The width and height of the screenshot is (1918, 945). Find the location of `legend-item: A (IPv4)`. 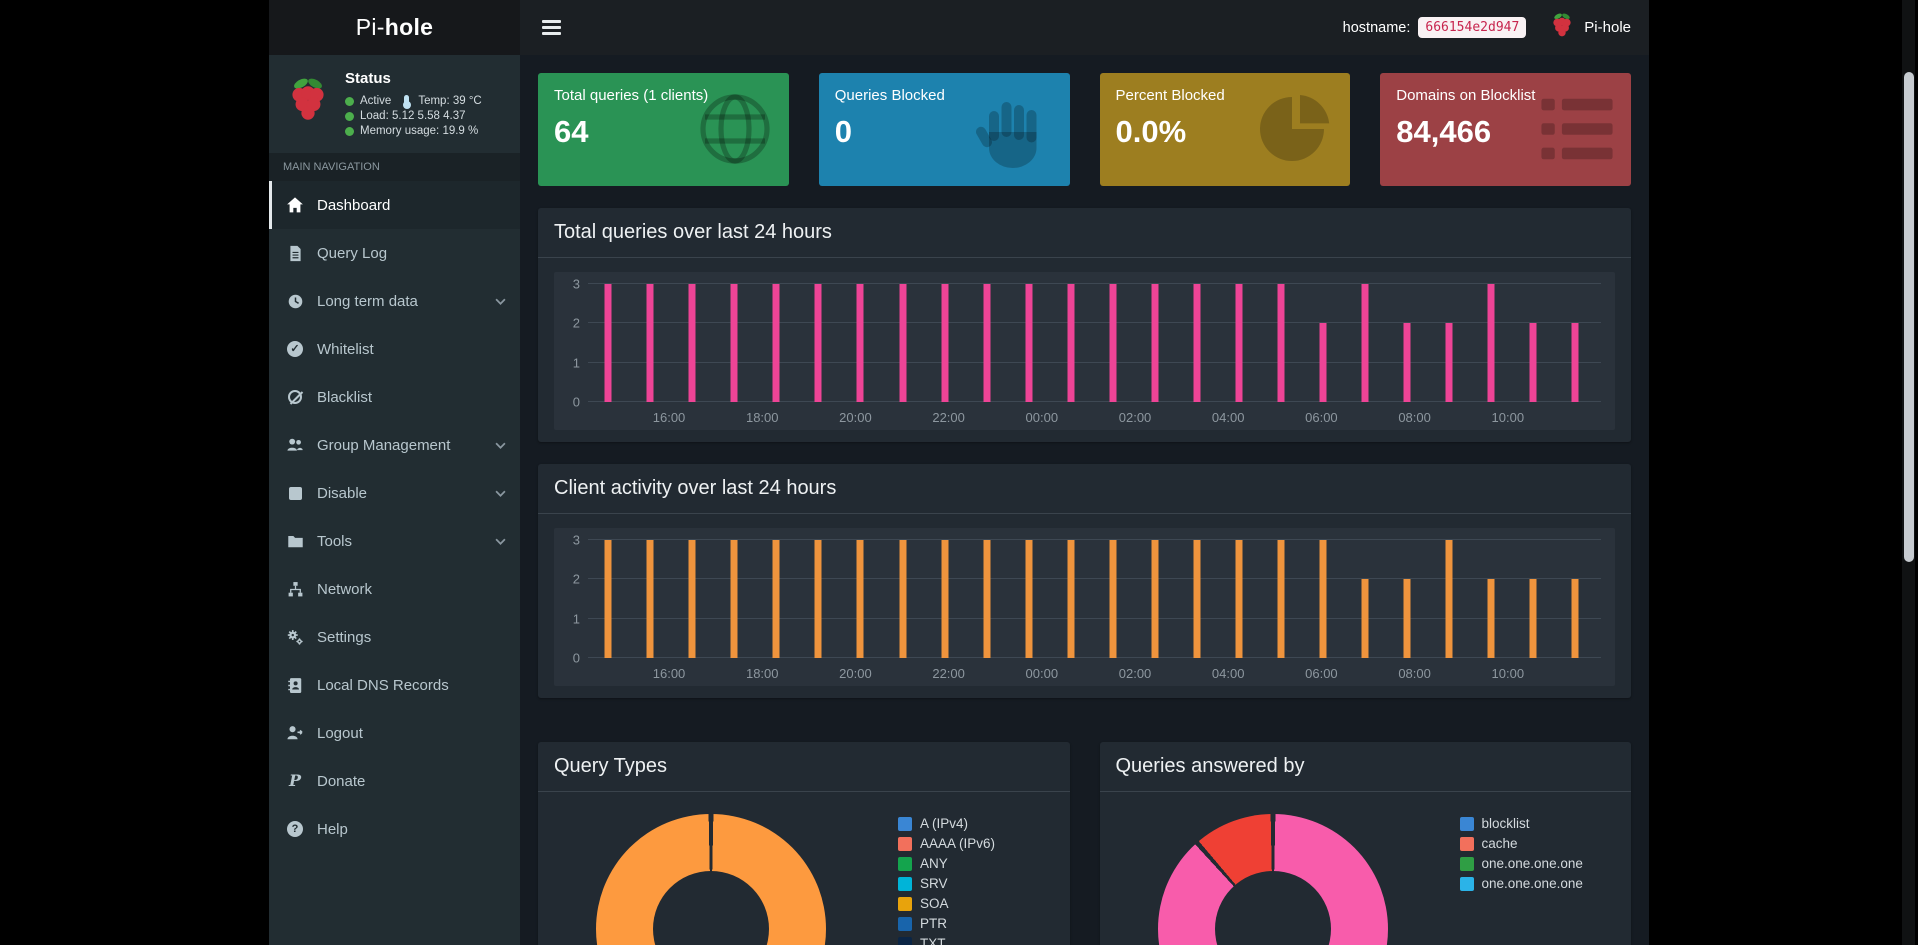

legend-item: A (IPv4) is located at coordinates (946, 823).